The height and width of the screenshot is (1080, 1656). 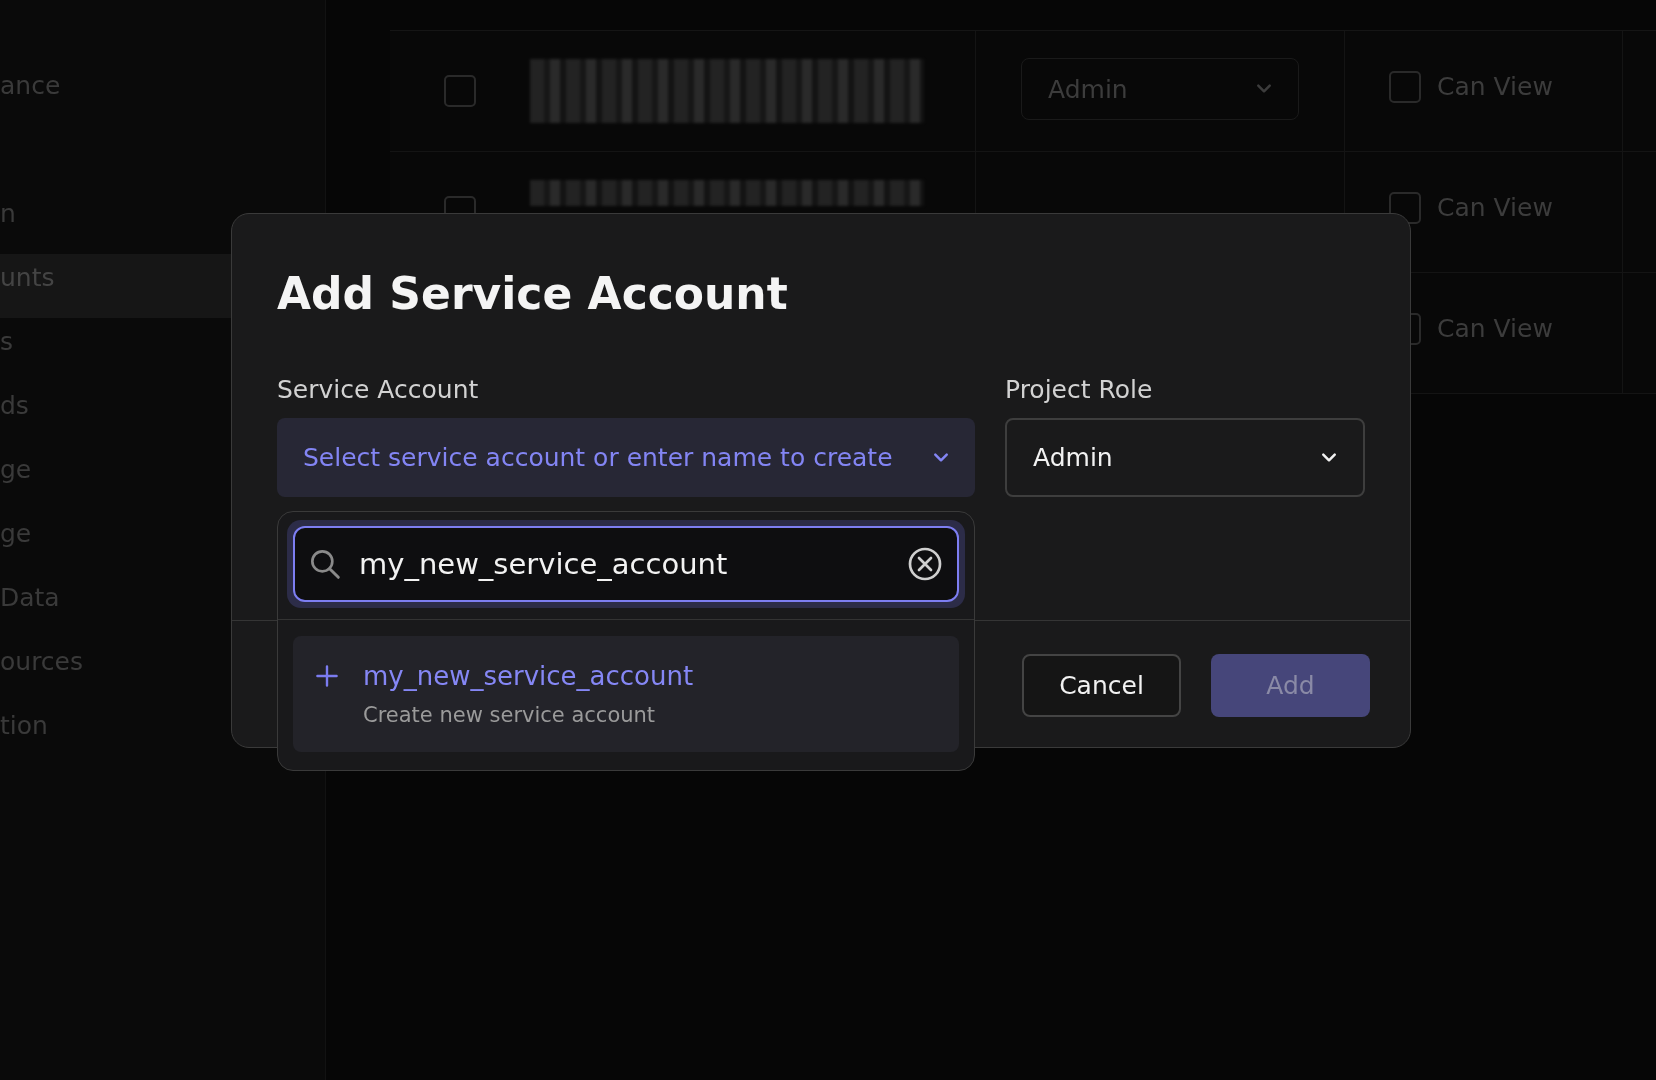 What do you see at coordinates (510, 715) in the screenshot?
I see `option-description: Create new service account` at bounding box center [510, 715].